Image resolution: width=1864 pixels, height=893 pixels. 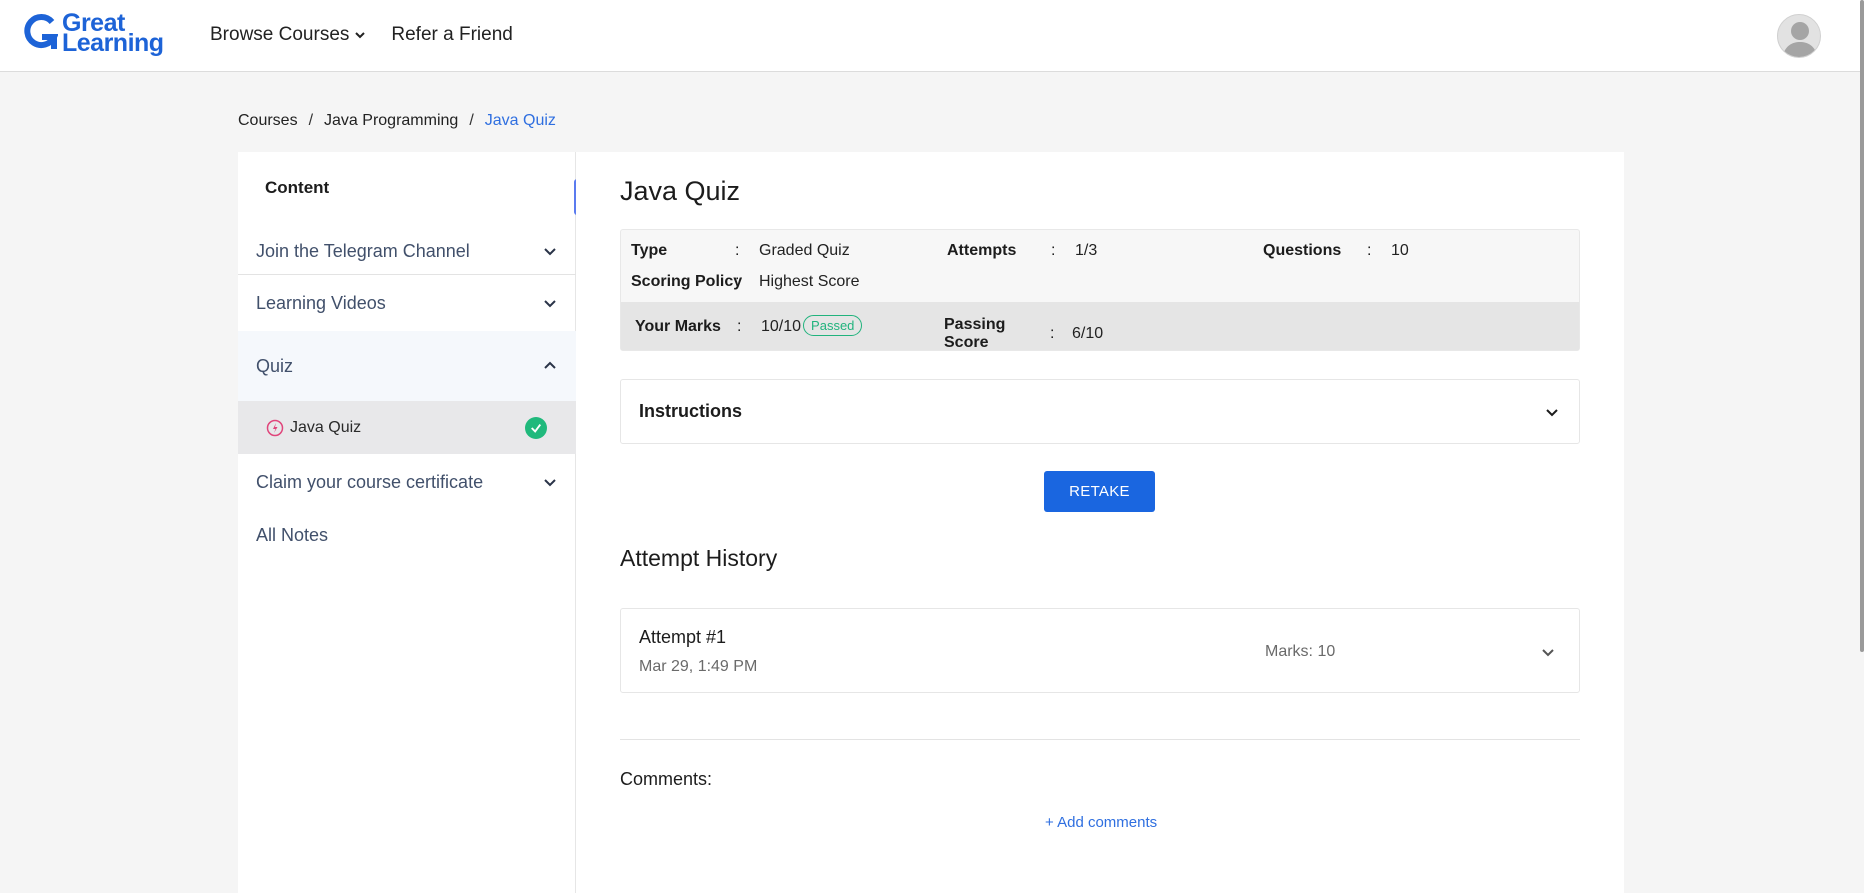 What do you see at coordinates (1100, 411) in the screenshot?
I see `instructions-accordion: Instructions` at bounding box center [1100, 411].